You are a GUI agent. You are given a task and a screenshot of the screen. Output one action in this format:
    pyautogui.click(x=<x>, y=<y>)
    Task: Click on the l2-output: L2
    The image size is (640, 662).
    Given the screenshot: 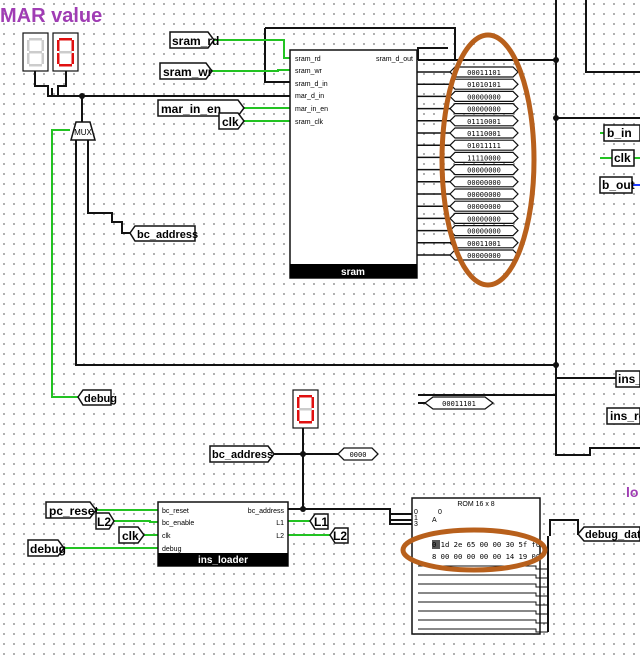 What is the action you would take?
    pyautogui.click(x=339, y=535)
    